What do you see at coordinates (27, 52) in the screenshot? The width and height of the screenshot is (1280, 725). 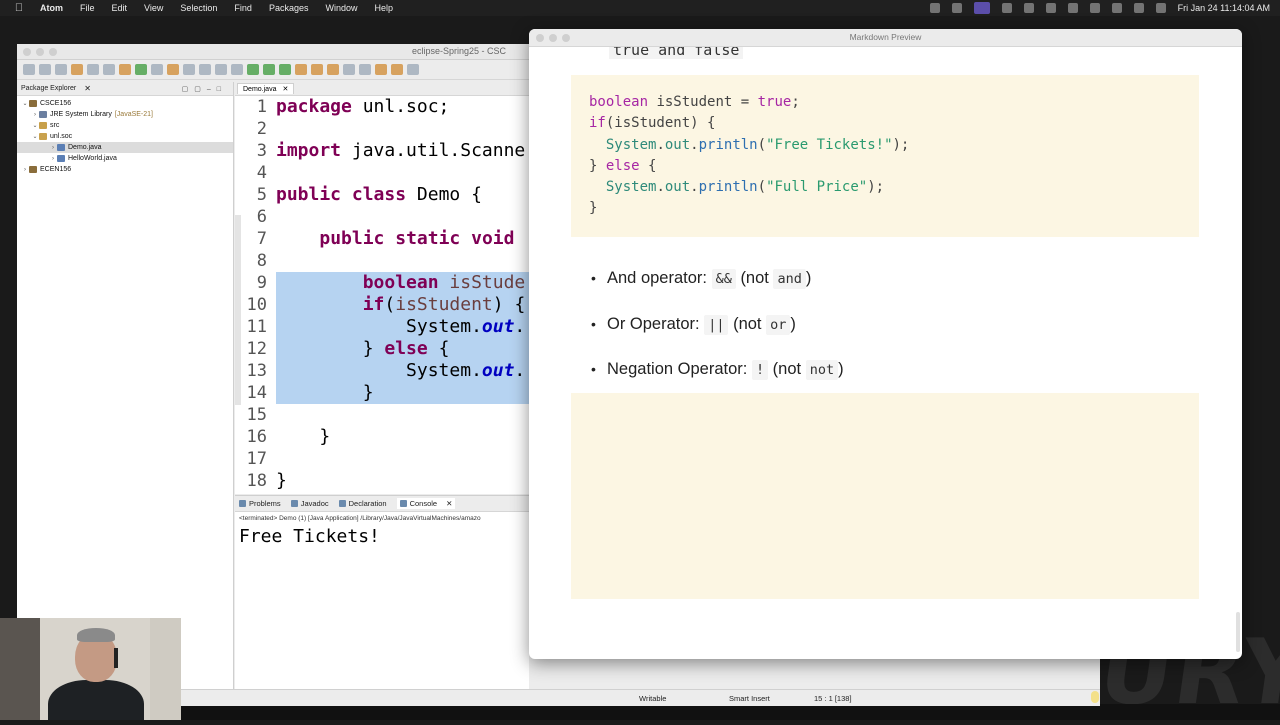 I see `close-window-button` at bounding box center [27, 52].